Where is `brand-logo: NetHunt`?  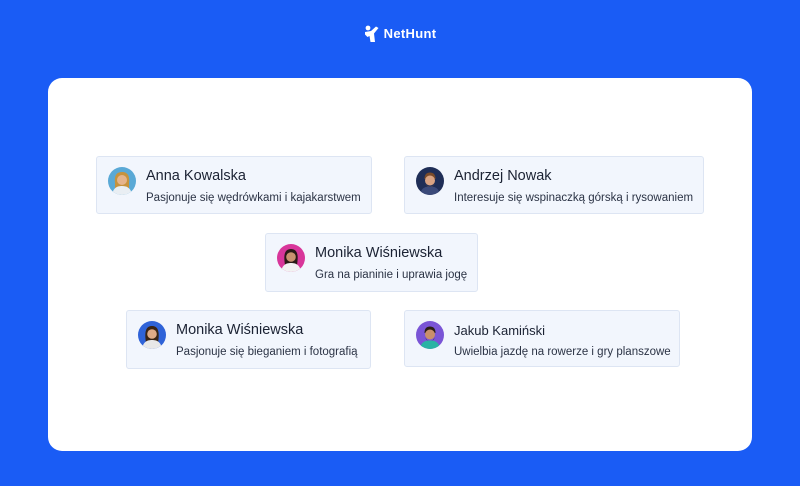 brand-logo: NetHunt is located at coordinates (400, 34).